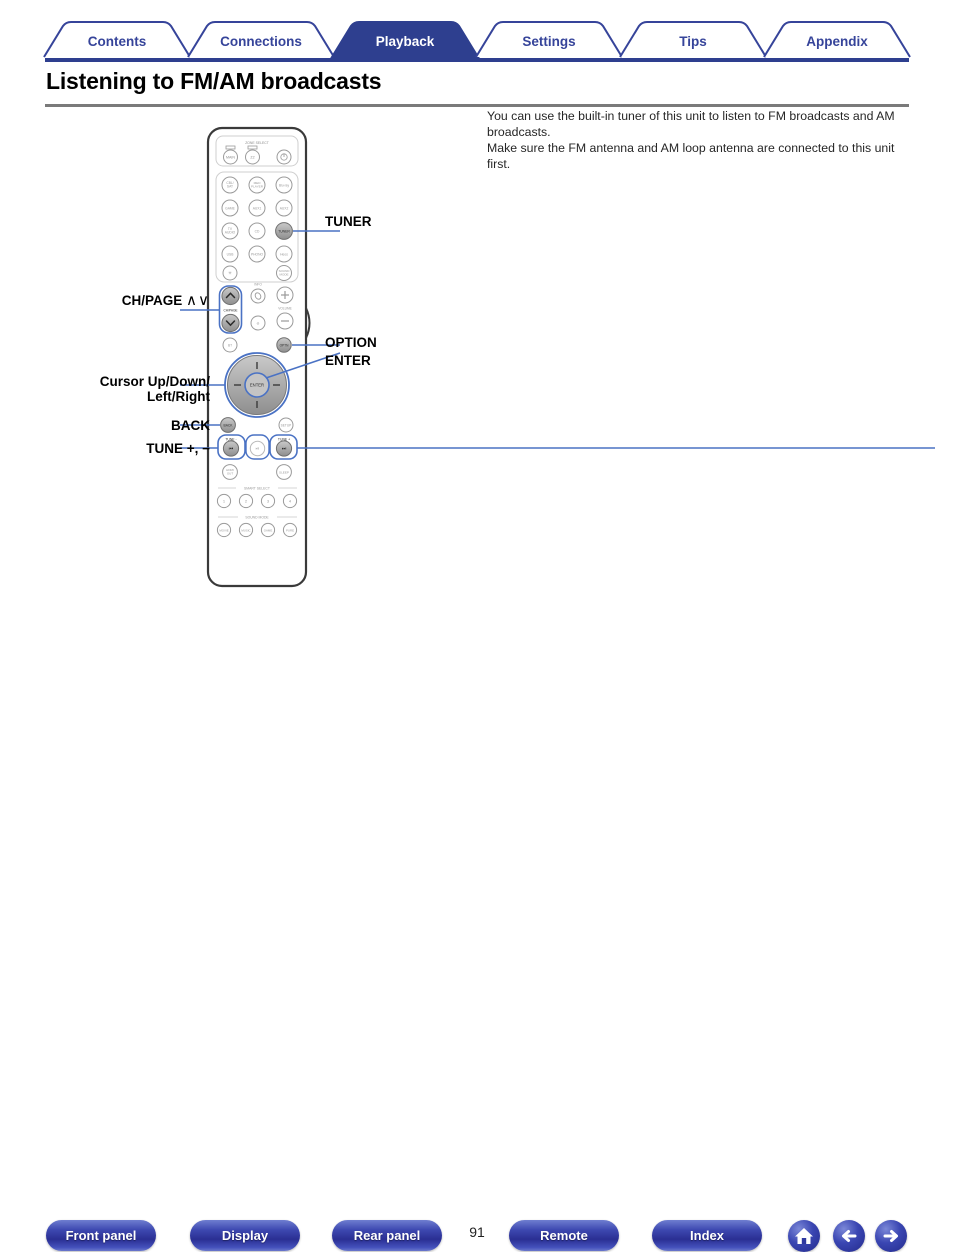  I want to click on page-number: 91, so click(477, 1232).